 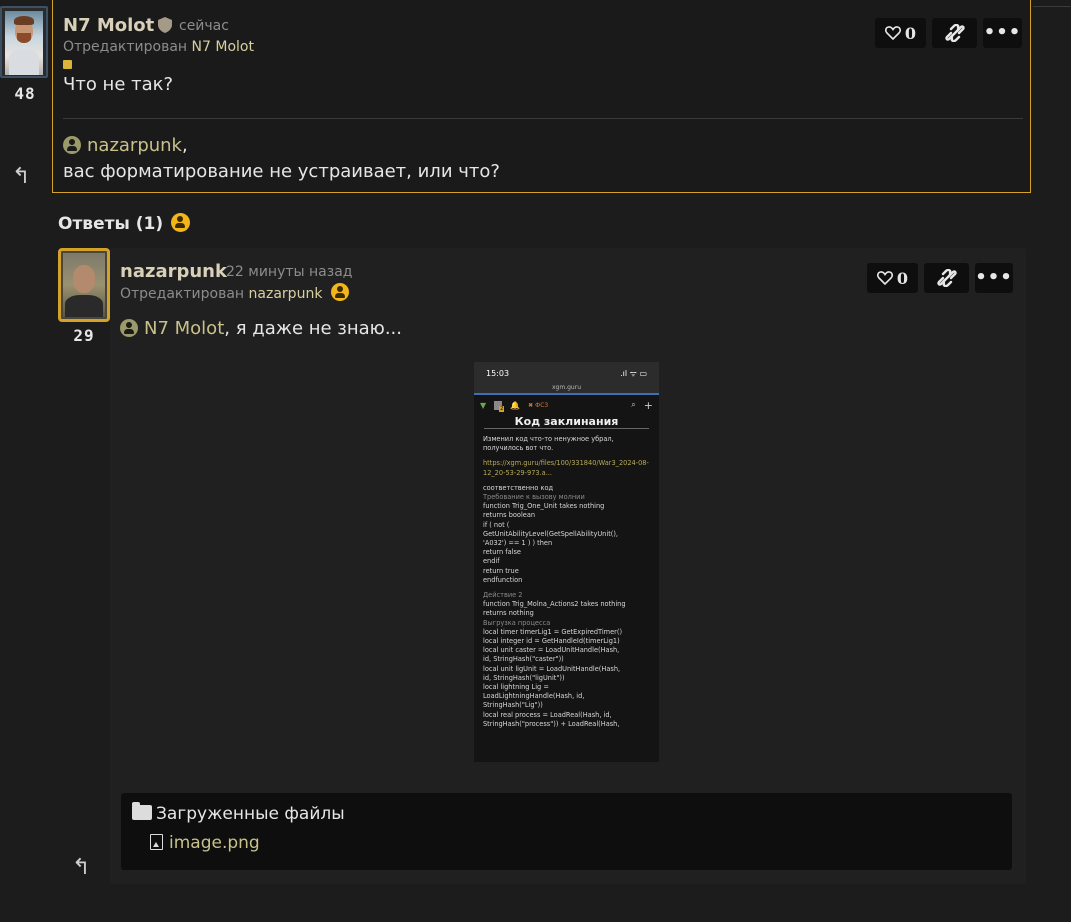 I want to click on phone-code-line: id, StringHash("caster")), so click(x=523, y=659).